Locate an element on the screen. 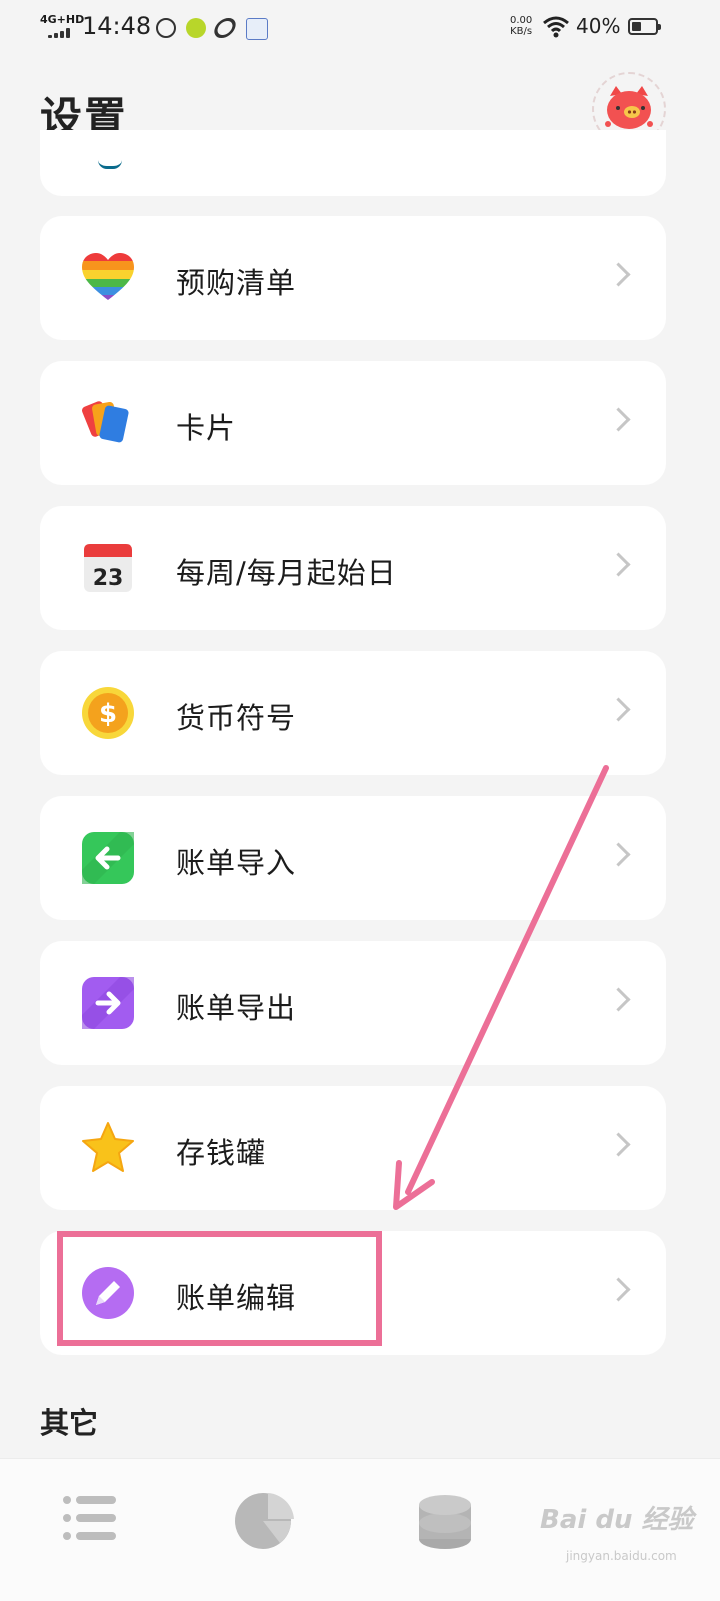 This screenshot has width=720, height=1601. battery-level is located at coordinates (636, 26).